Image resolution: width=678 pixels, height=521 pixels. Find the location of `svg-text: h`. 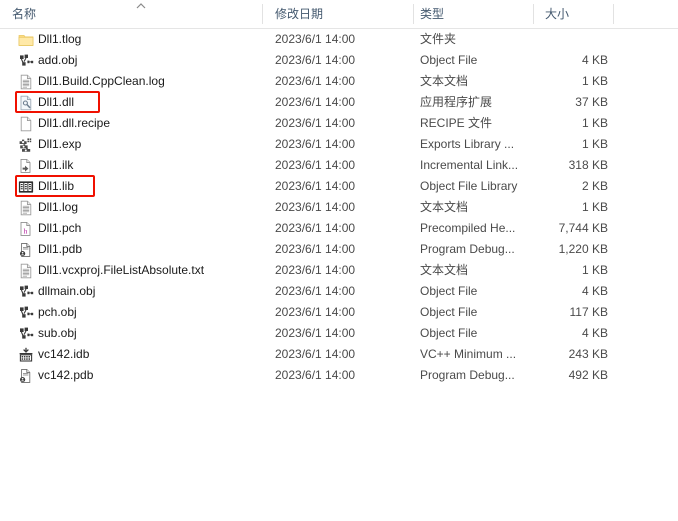

svg-text: h is located at coordinates (26, 230).